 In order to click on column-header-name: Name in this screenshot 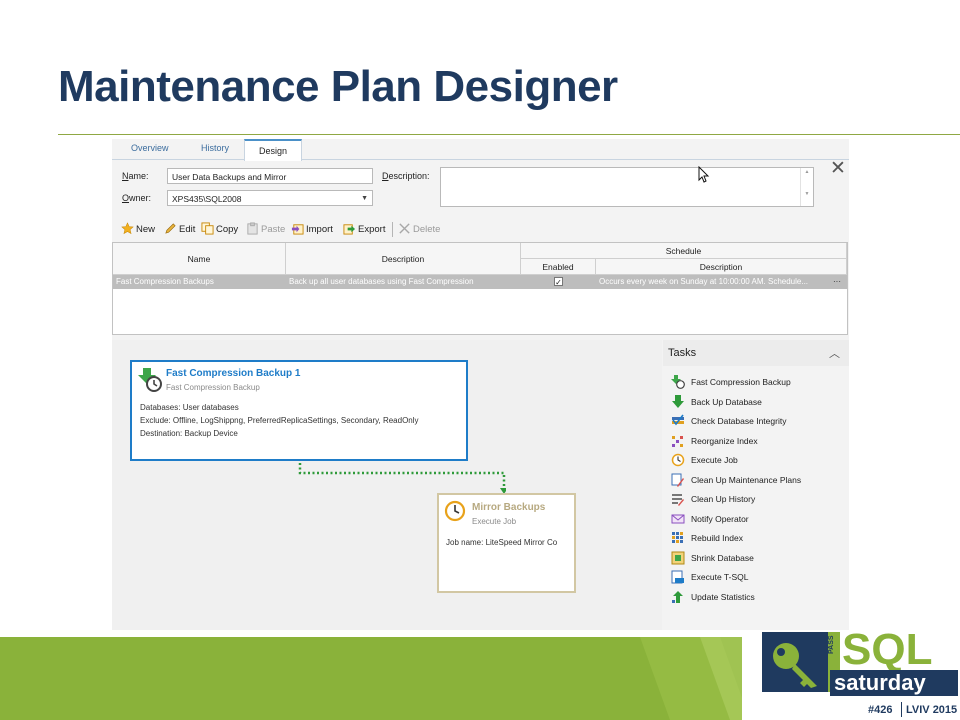, I will do `click(199, 259)`.